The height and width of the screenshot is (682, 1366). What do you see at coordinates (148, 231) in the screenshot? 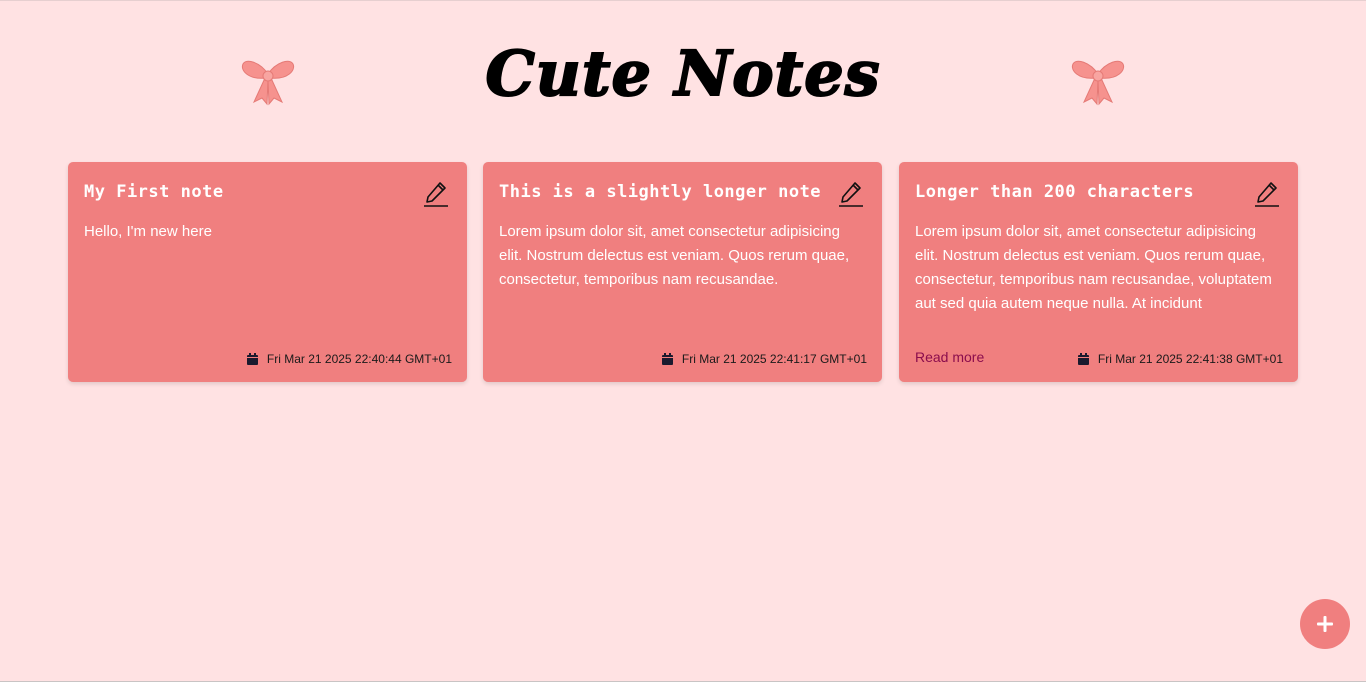
I see `note-body: Hello, I'm new here` at bounding box center [148, 231].